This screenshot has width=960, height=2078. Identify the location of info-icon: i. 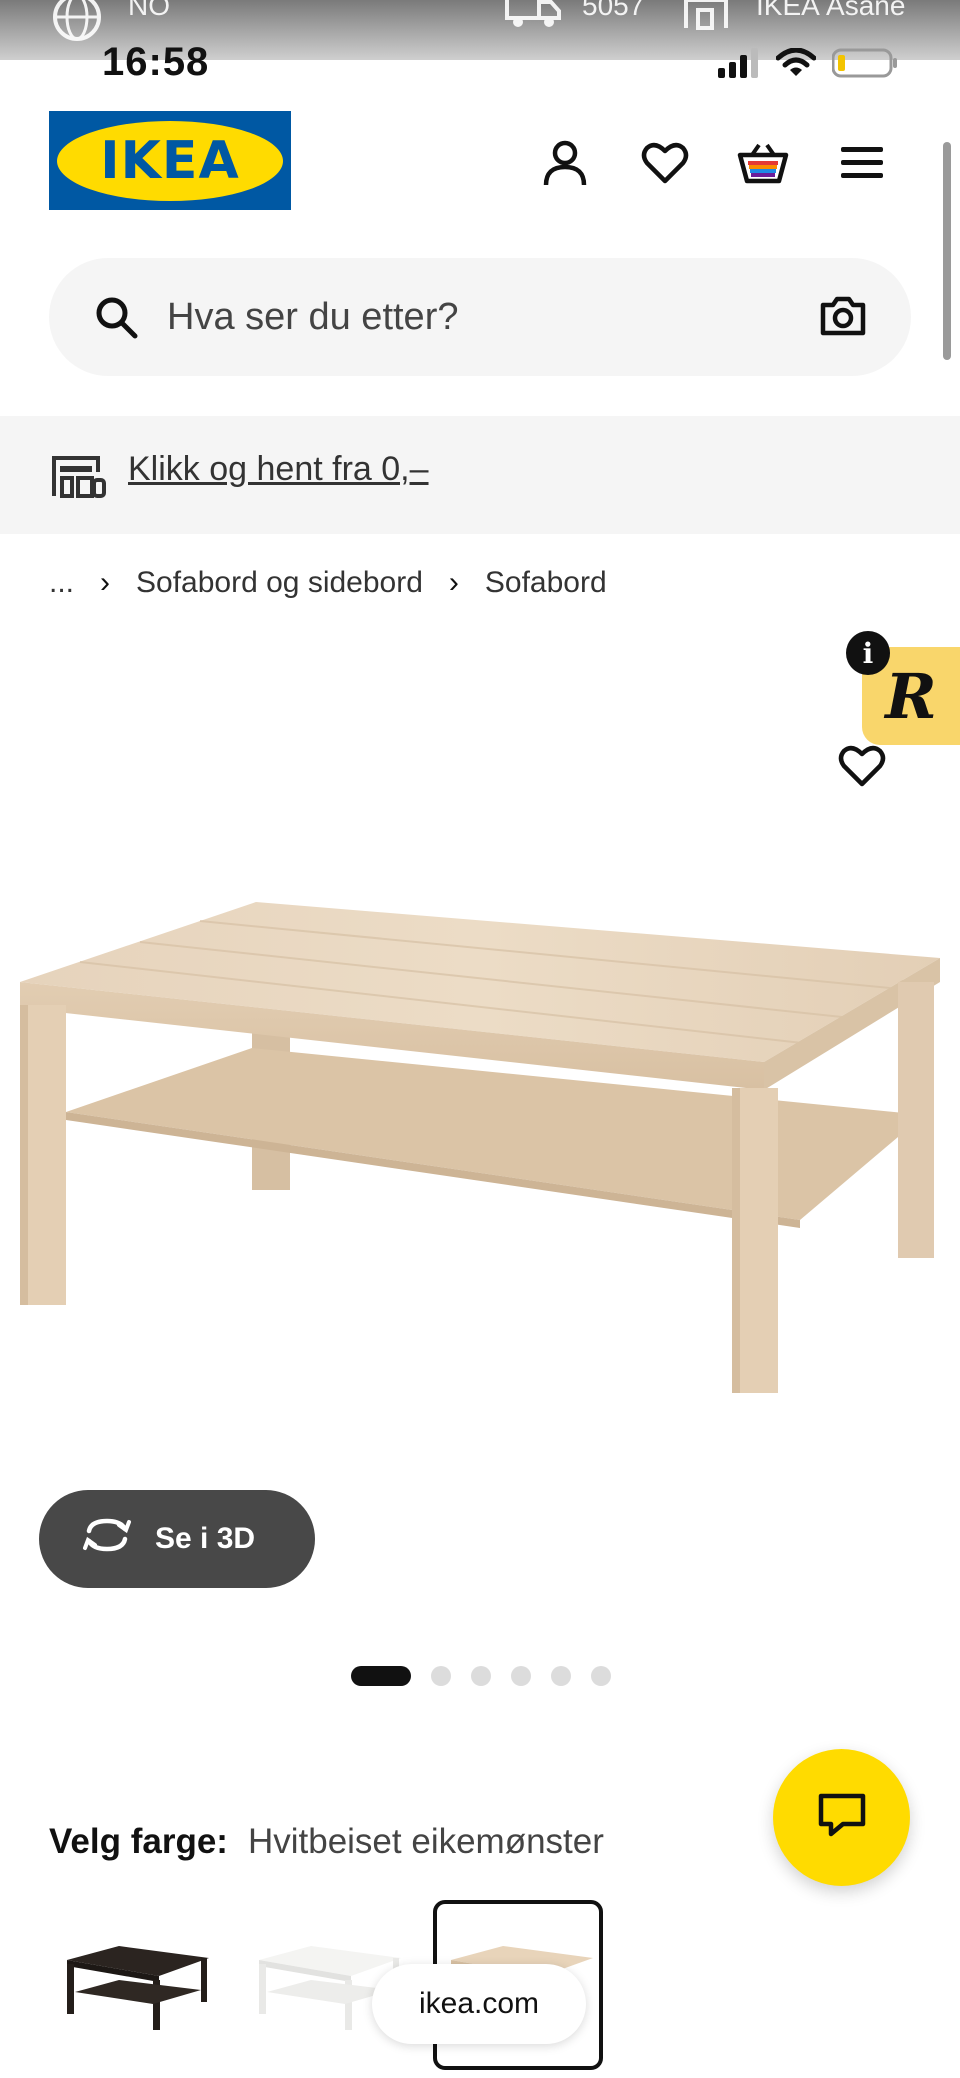
(868, 653).